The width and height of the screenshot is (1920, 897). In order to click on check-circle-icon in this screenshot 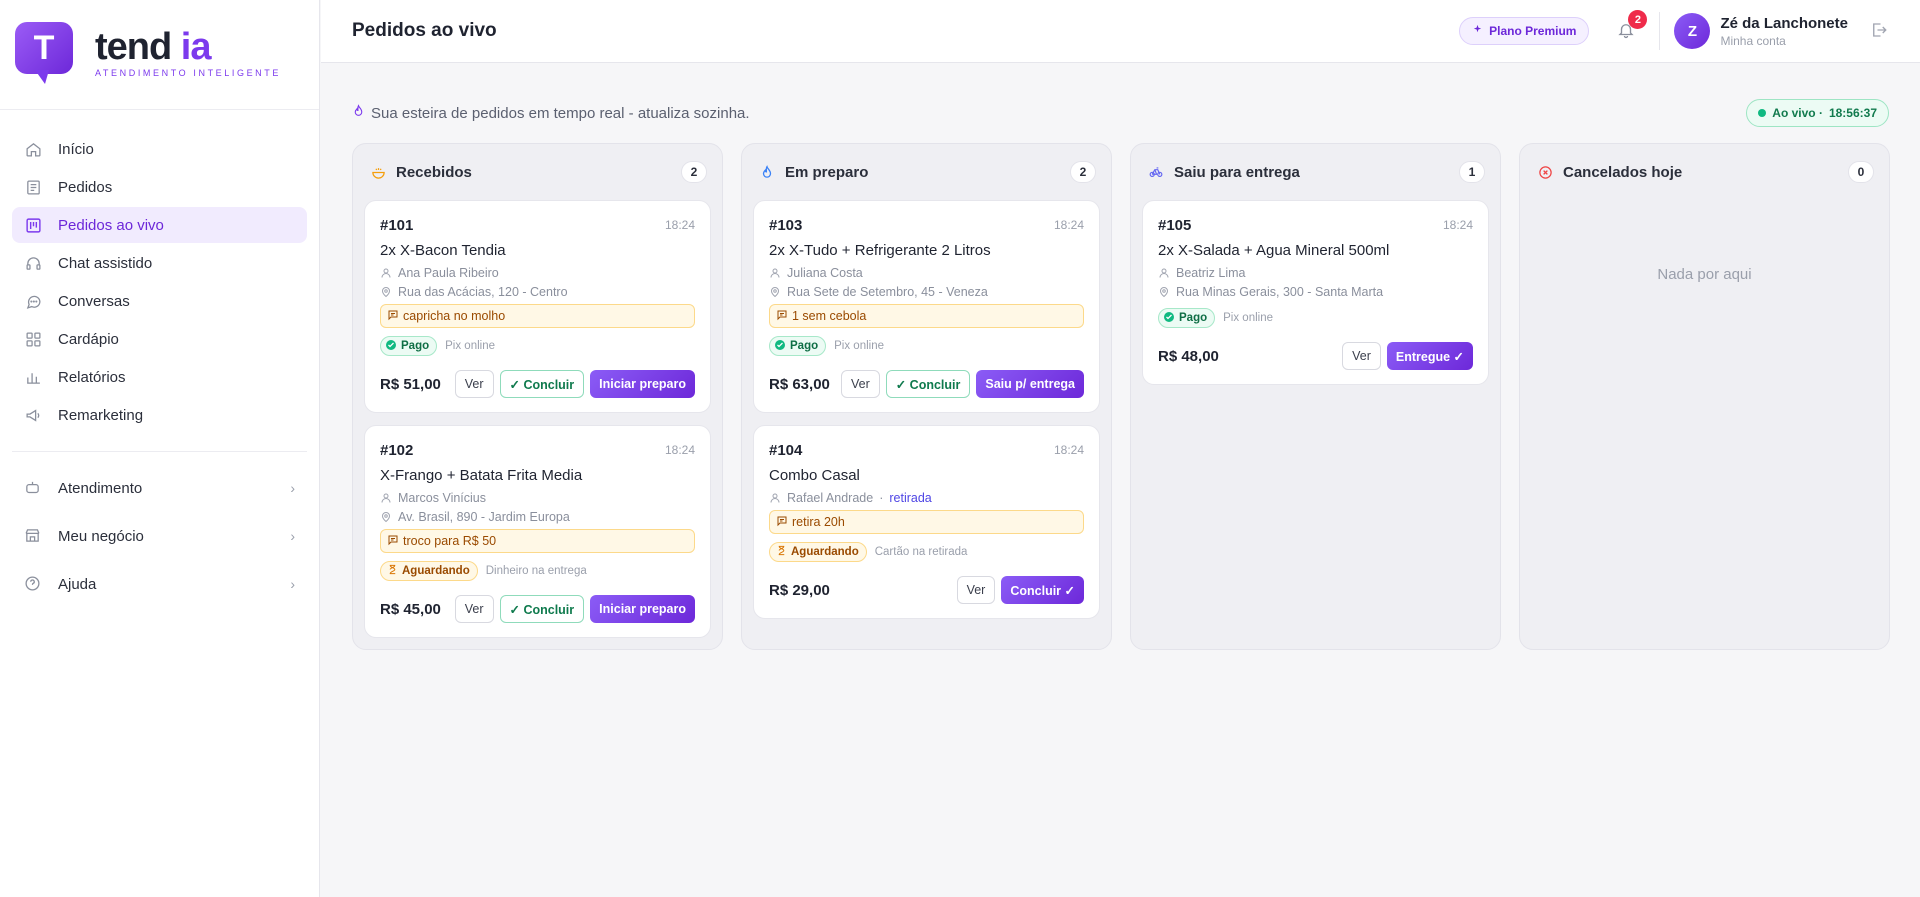, I will do `click(391, 346)`.